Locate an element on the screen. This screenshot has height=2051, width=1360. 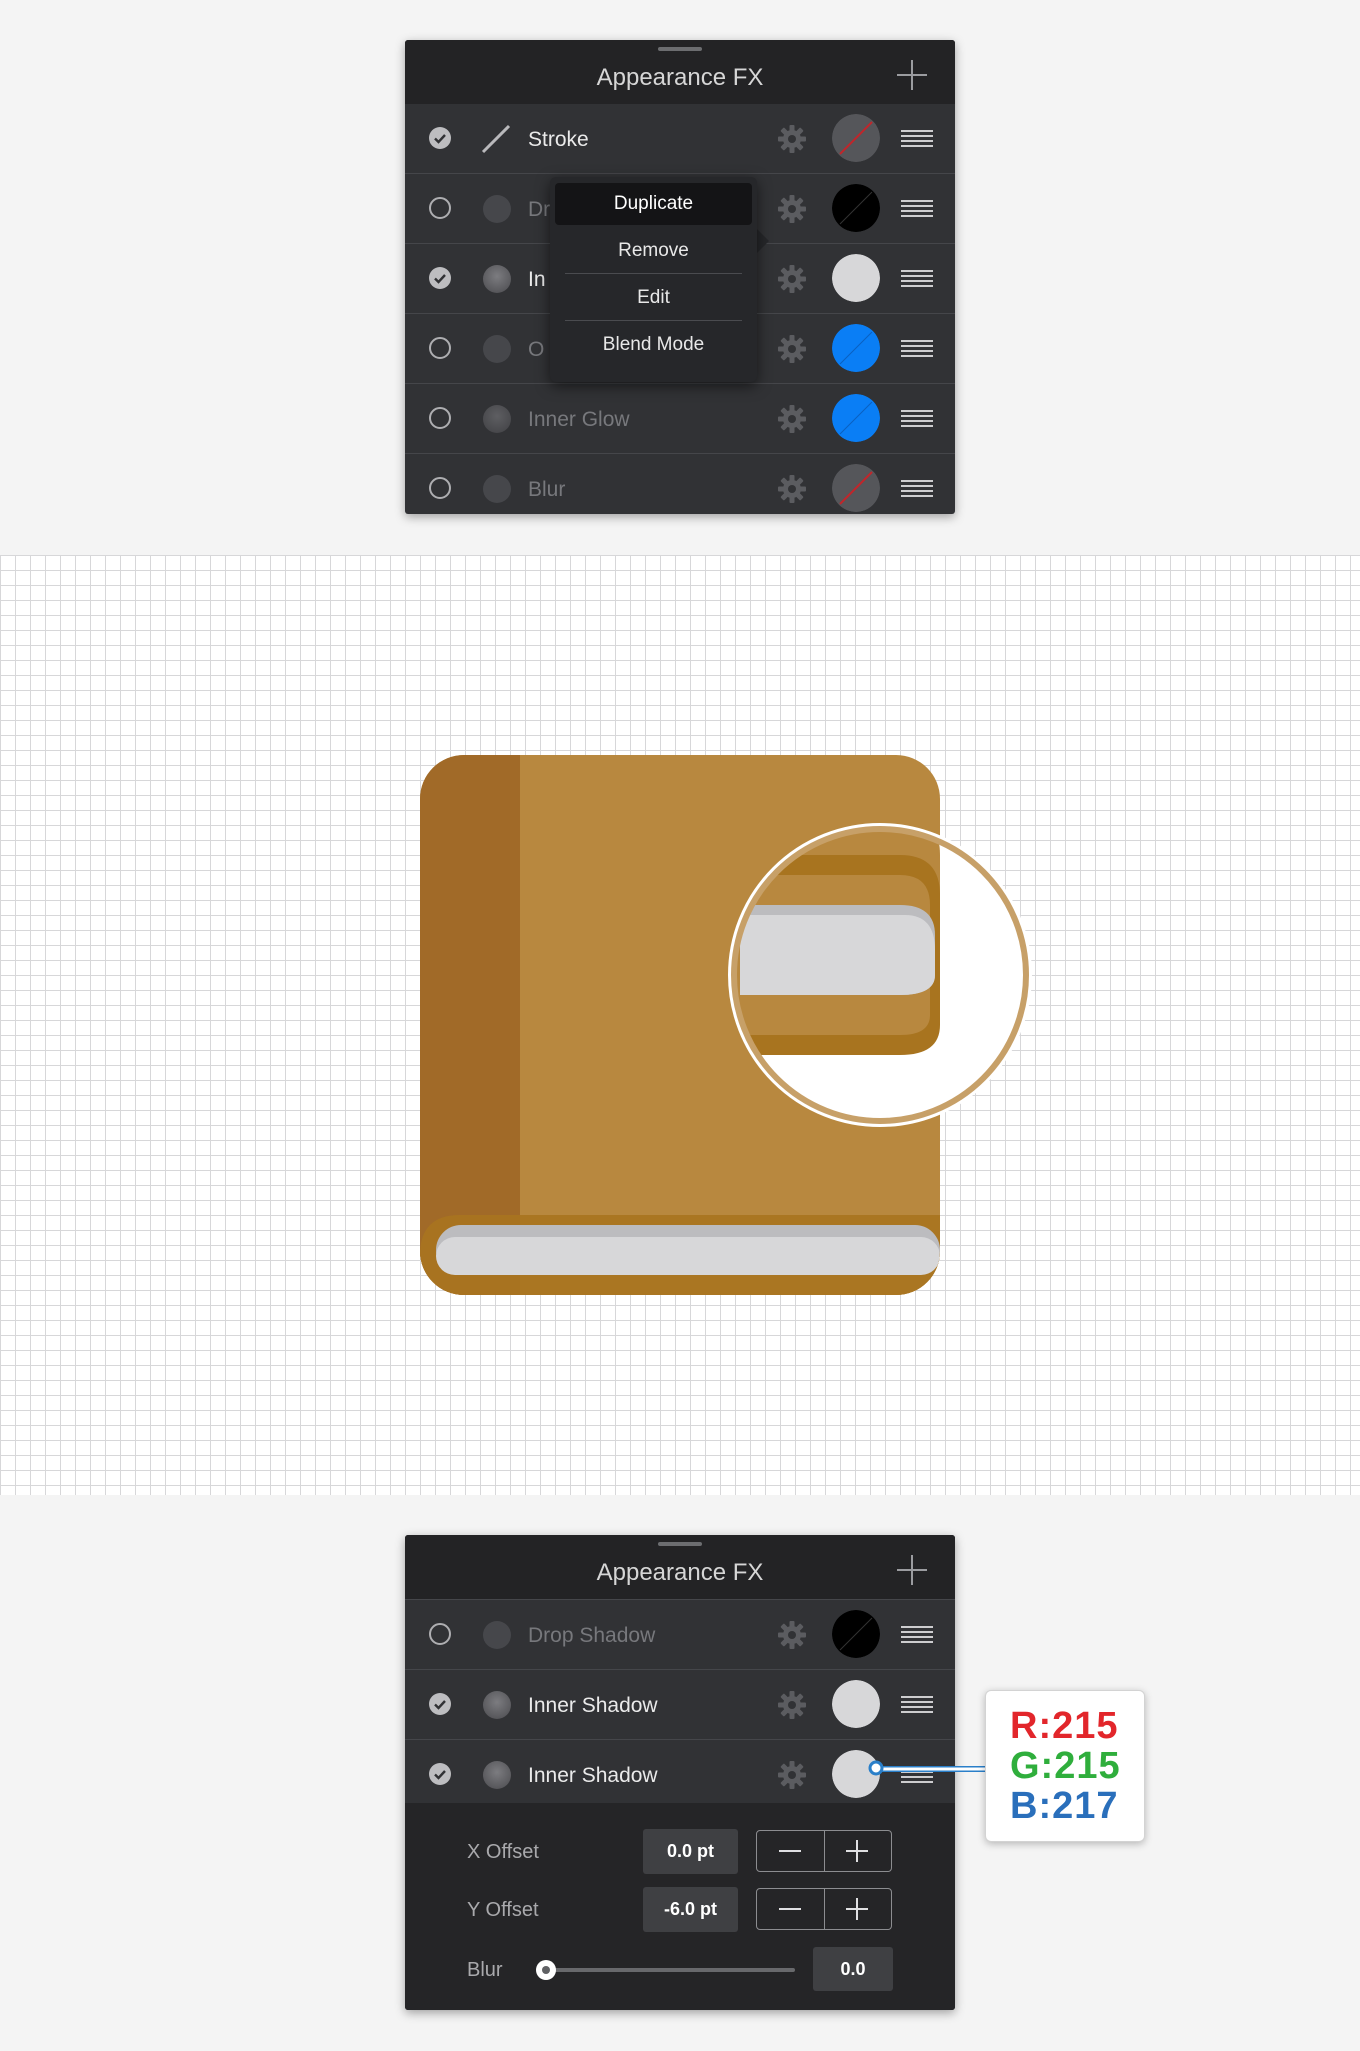
x-offset-decrement-button is located at coordinates (791, 1851).